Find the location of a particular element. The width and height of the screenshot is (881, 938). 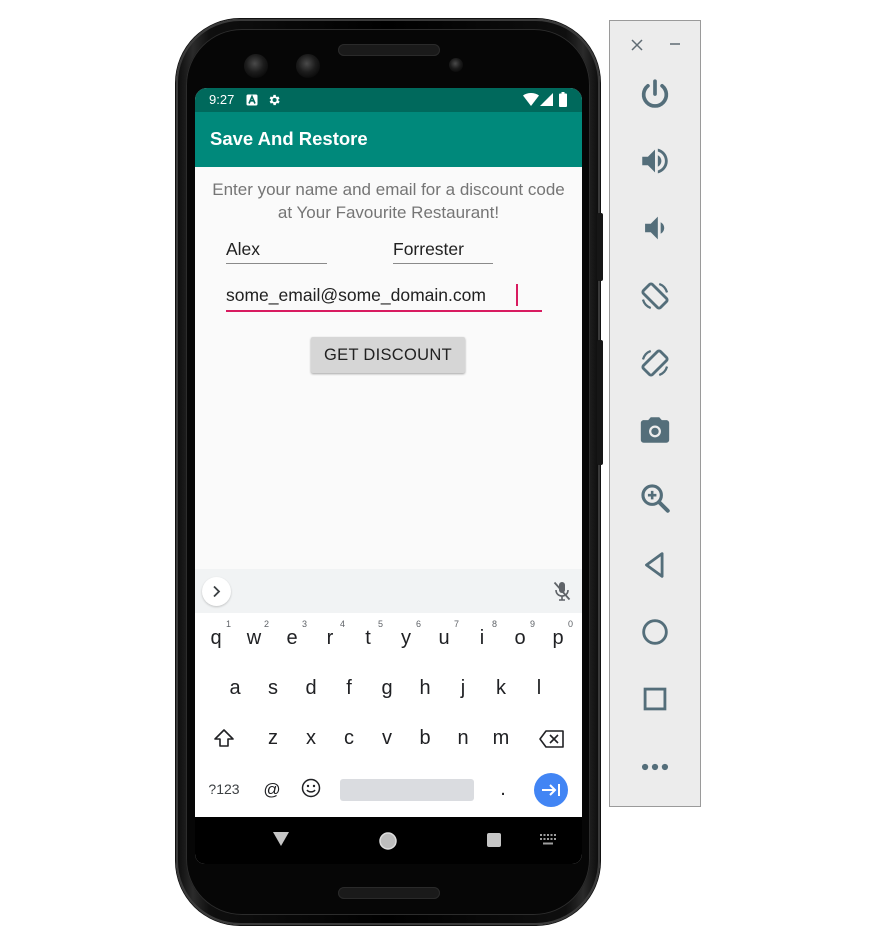

shift-key is located at coordinates (224, 738).